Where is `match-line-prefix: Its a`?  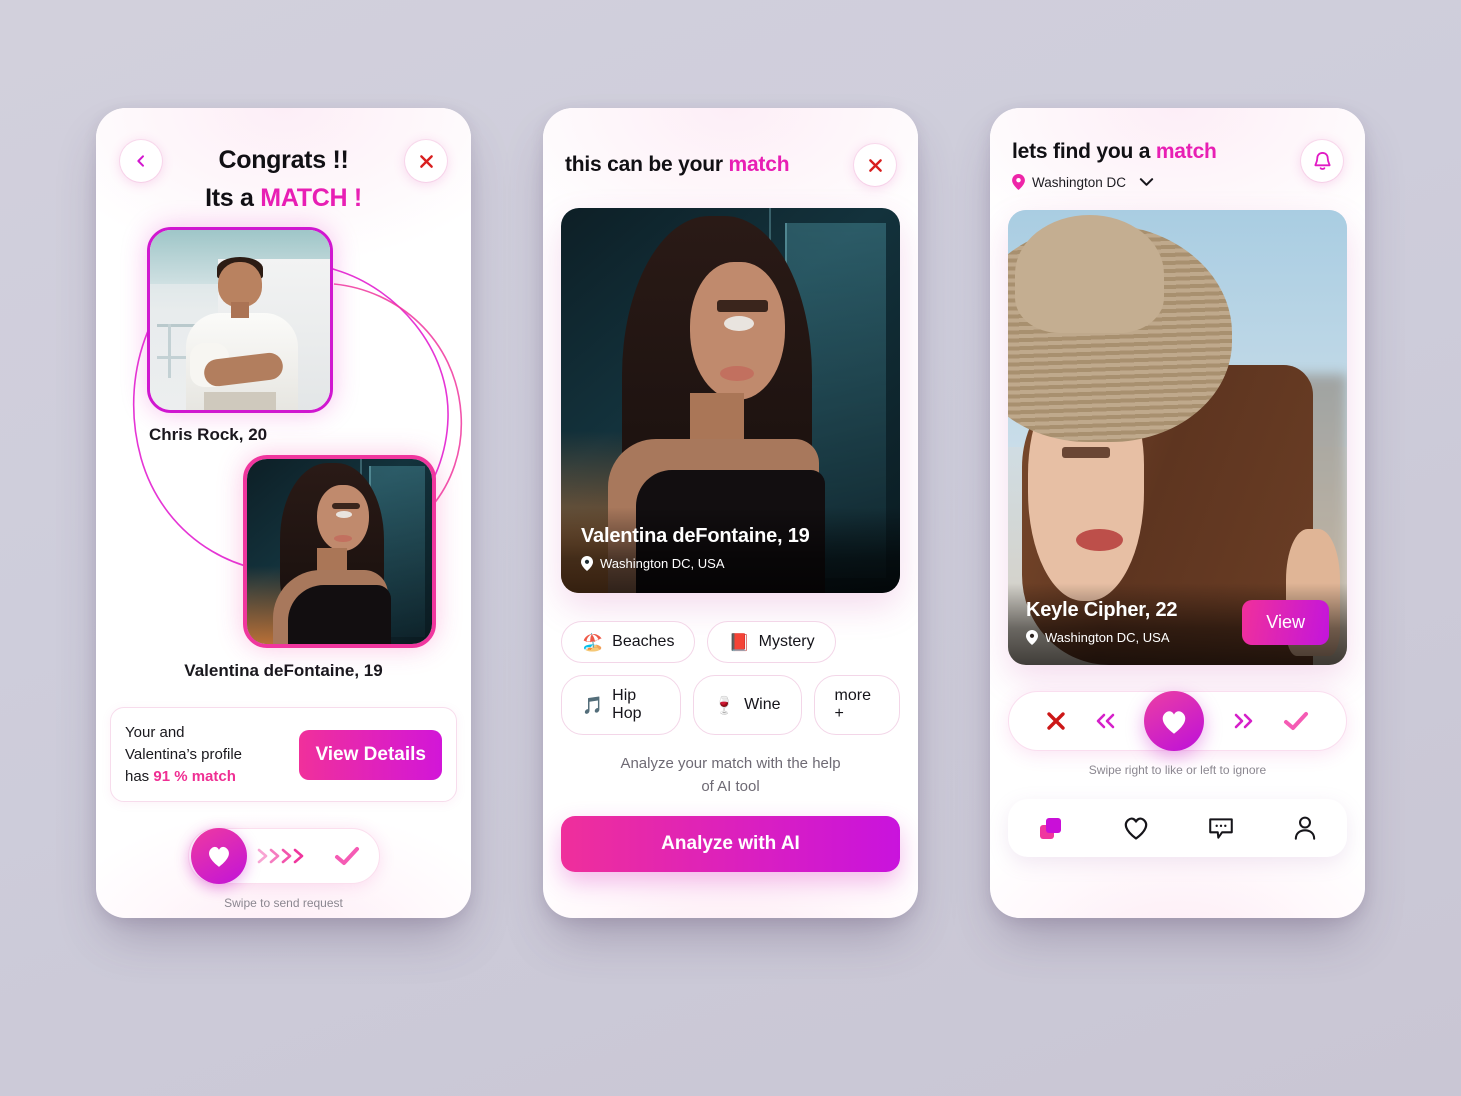
match-line-prefix: Its a is located at coordinates (233, 197).